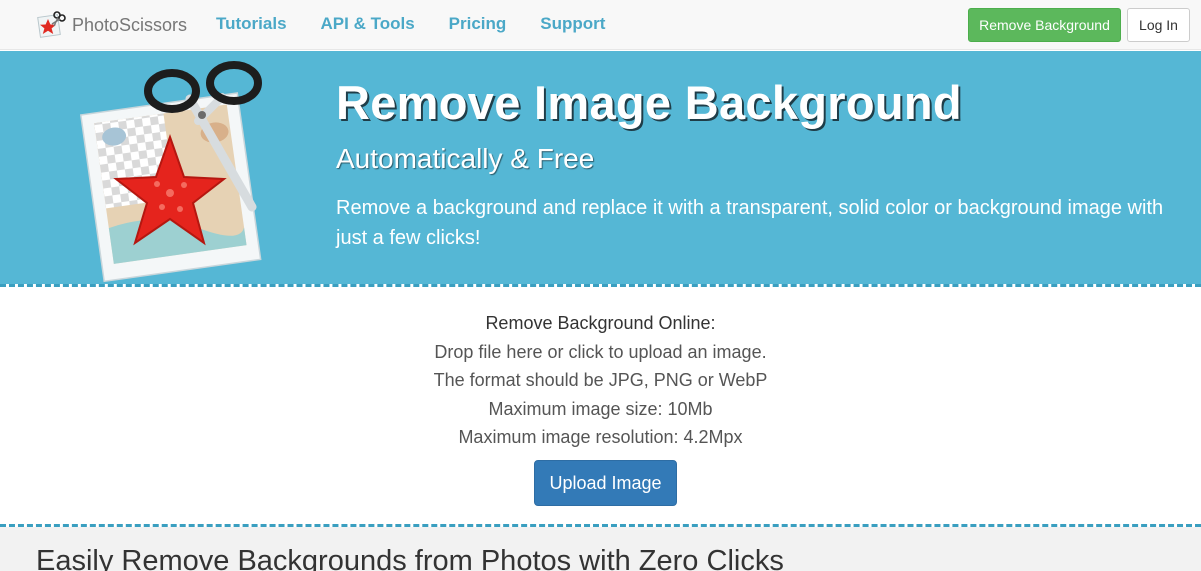  I want to click on login-button: Log In, so click(1158, 25).